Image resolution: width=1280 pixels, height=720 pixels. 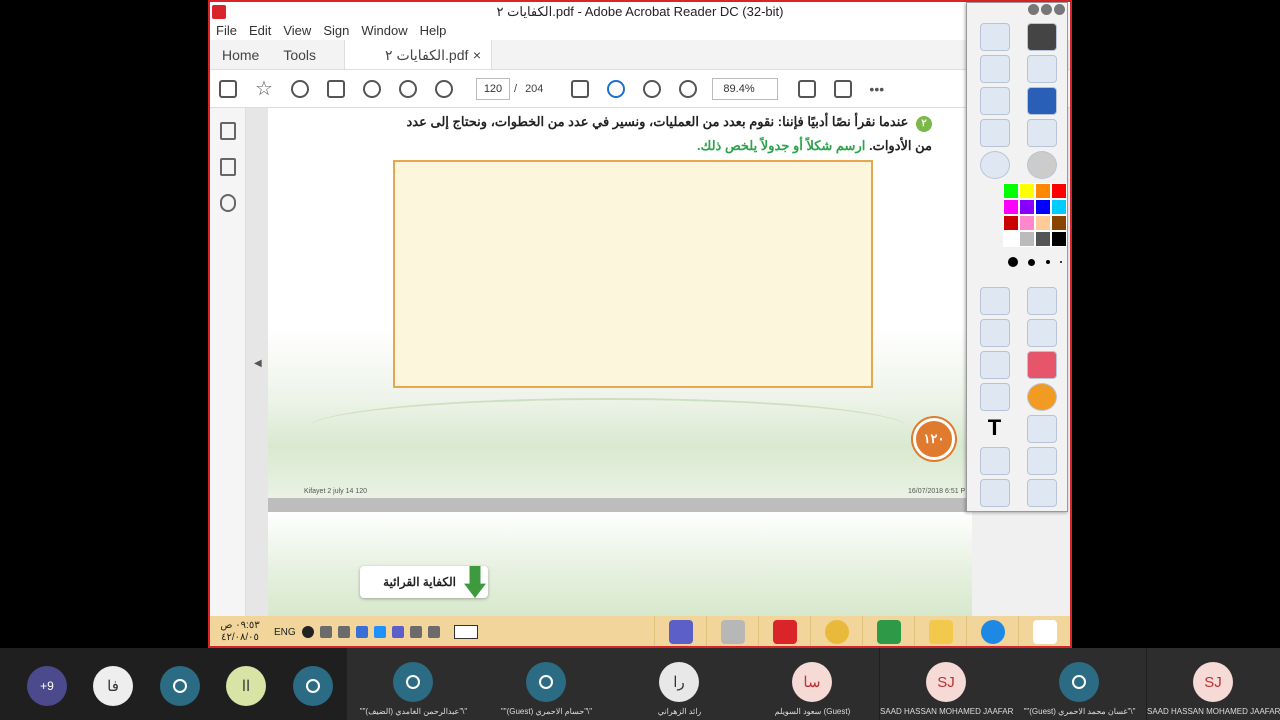 I want to click on participant-bubble-1: فا, so click(x=113, y=686).